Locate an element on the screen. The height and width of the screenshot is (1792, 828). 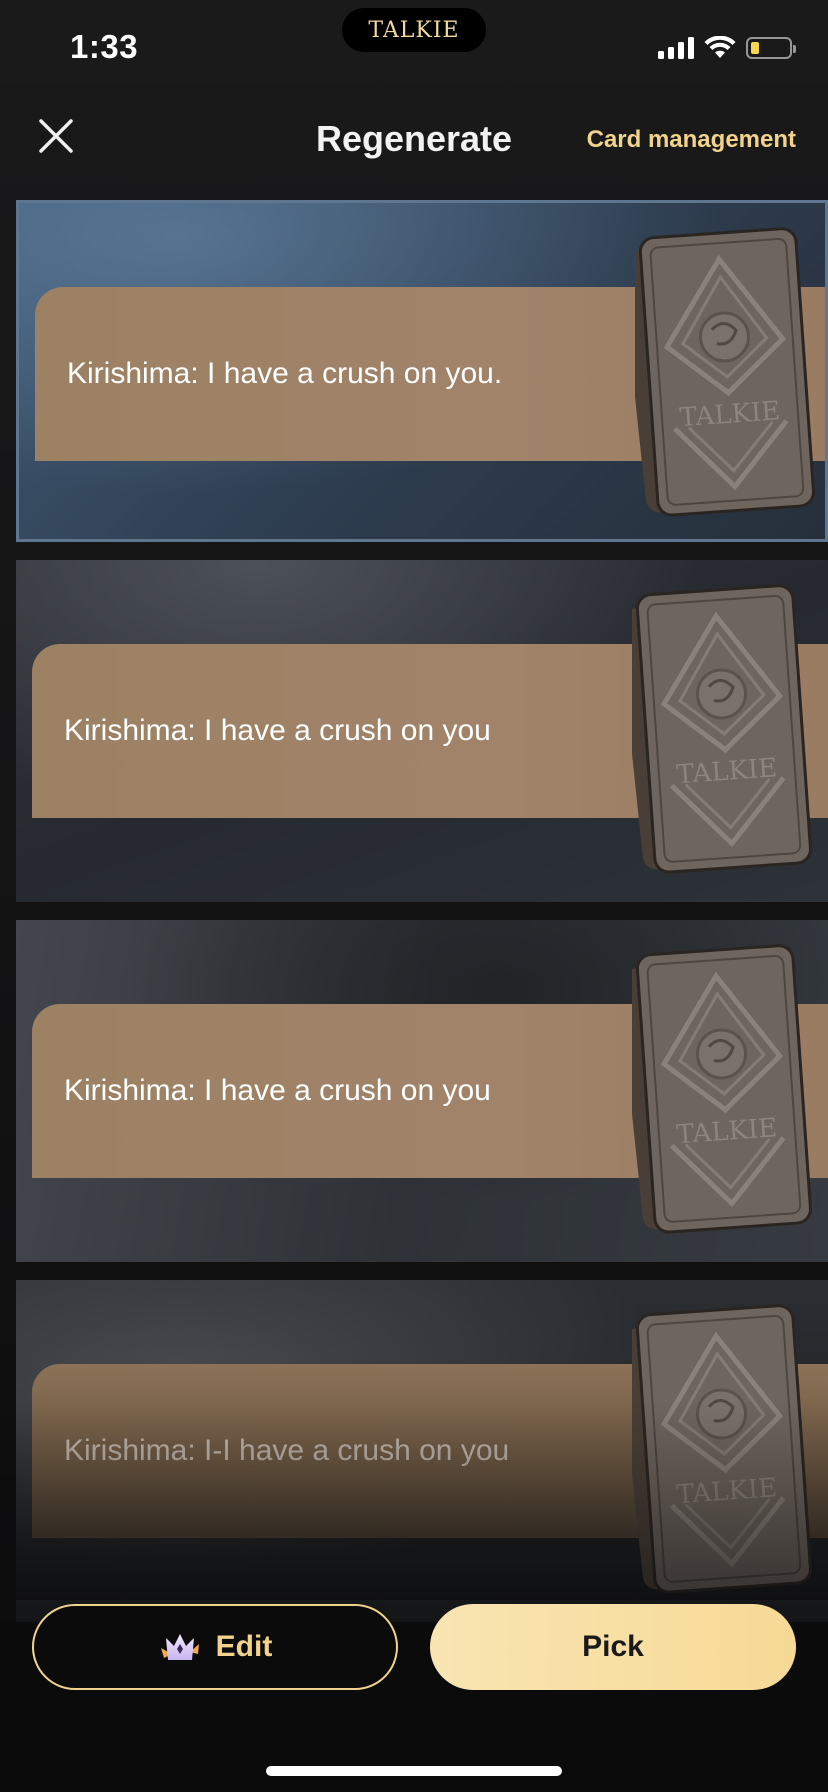
talkie-logo: TALKIE is located at coordinates (414, 30).